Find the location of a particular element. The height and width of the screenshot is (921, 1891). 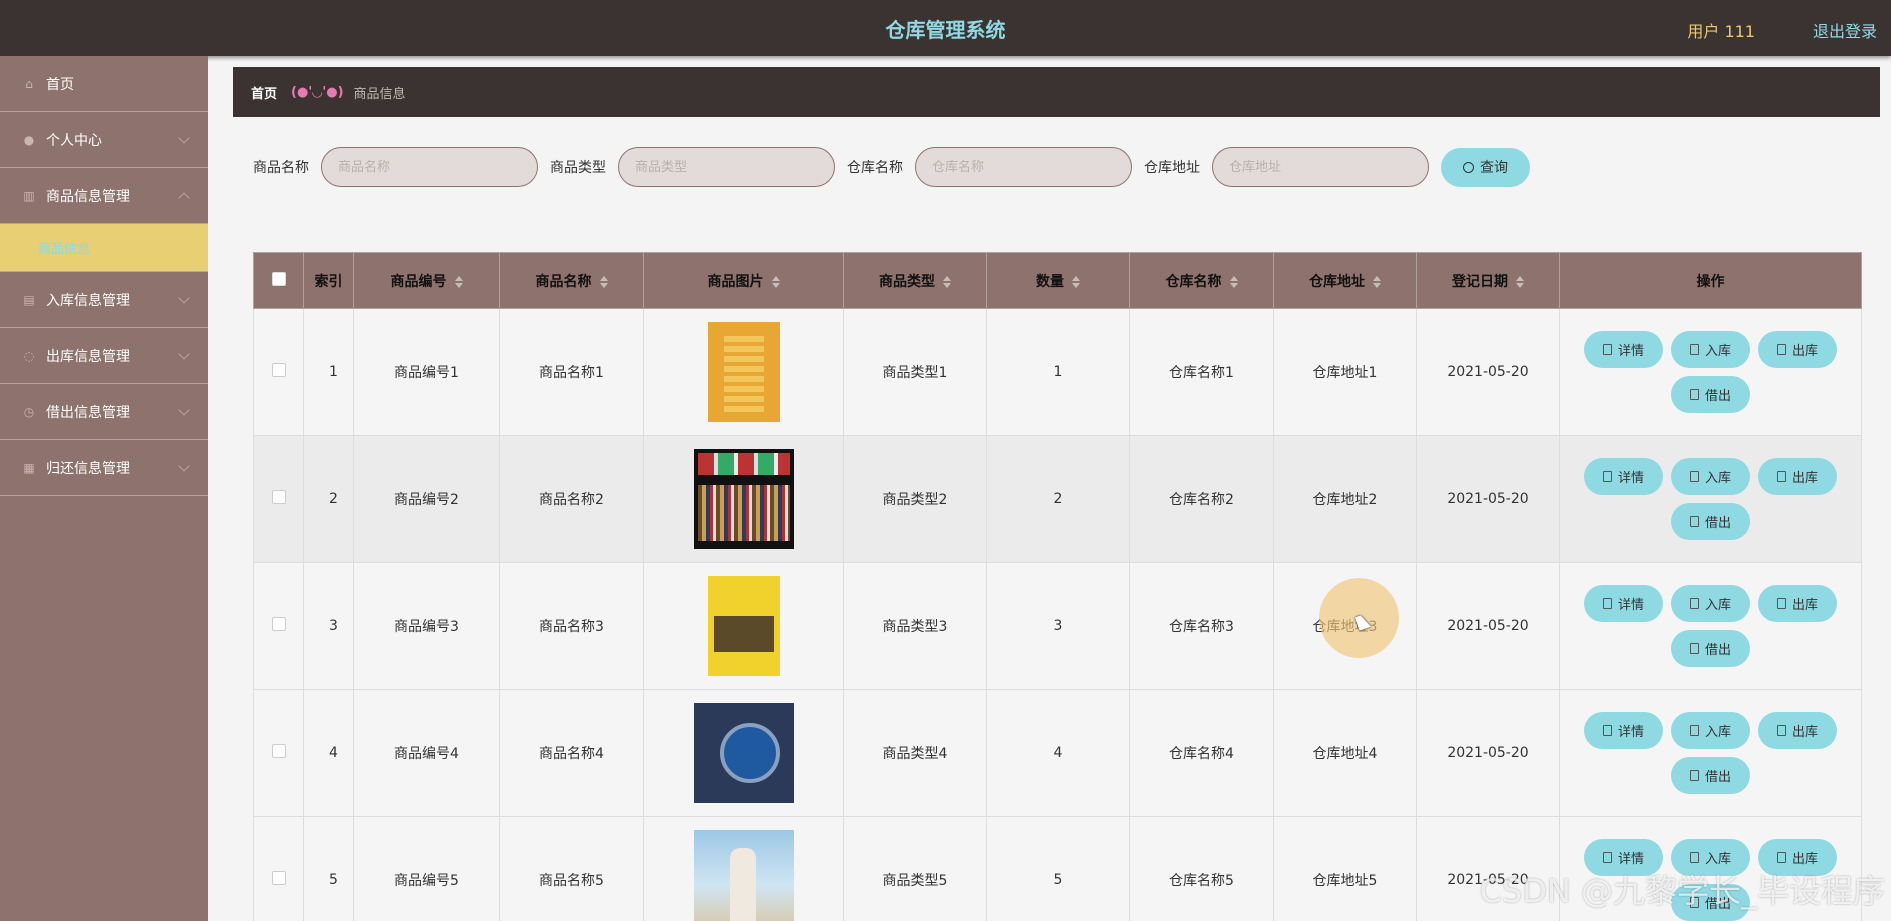

warehouse-name-input is located at coordinates (1023, 167).